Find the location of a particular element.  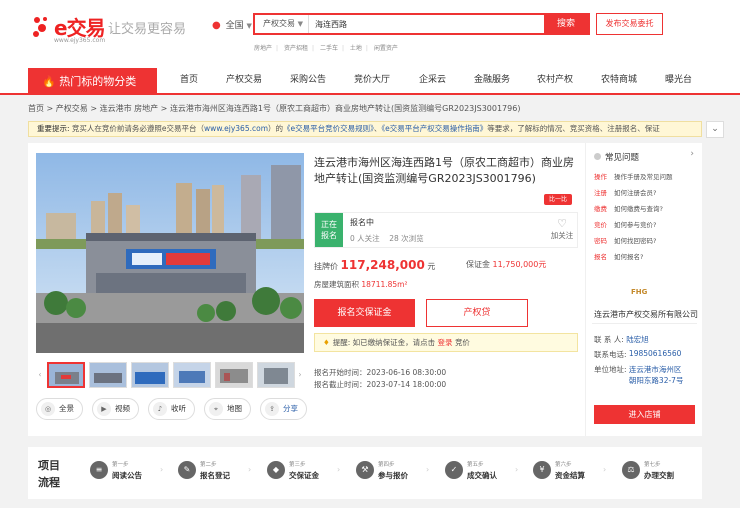

tool-label: 分享 is located at coordinates (290, 408).